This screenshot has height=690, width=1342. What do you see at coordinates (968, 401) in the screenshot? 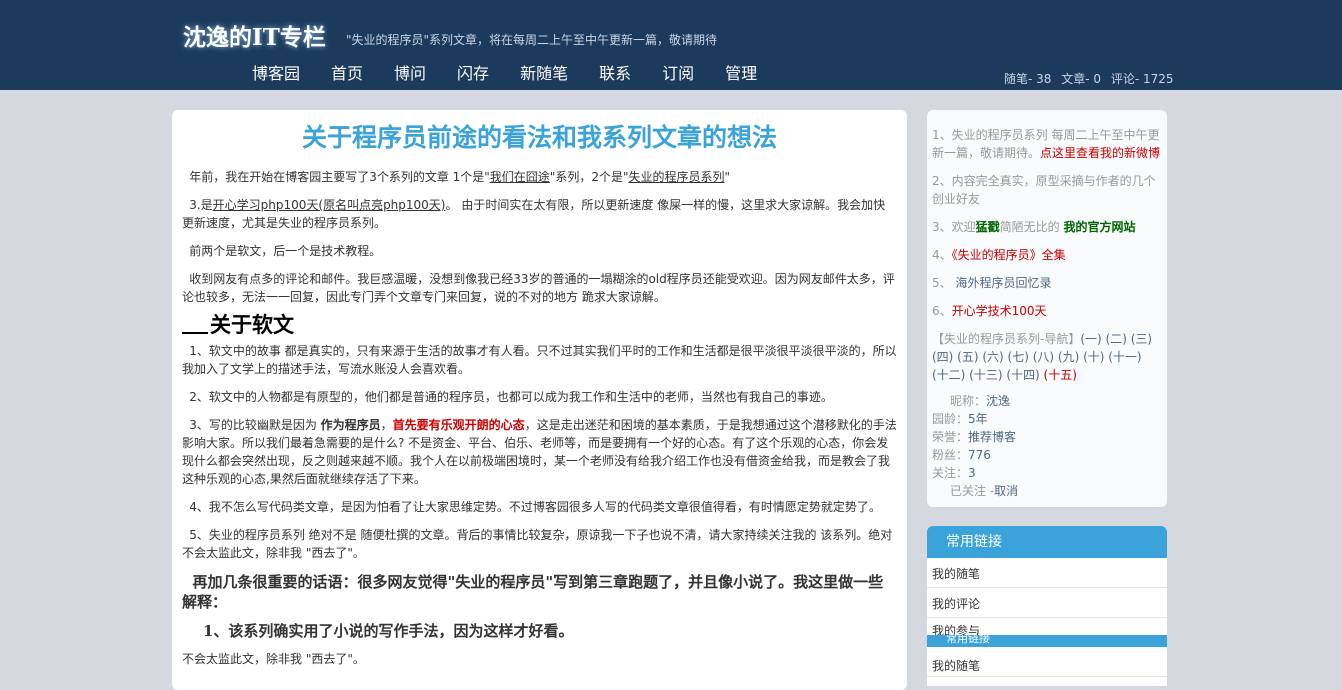
I see `nick-label: 昵称：` at bounding box center [968, 401].